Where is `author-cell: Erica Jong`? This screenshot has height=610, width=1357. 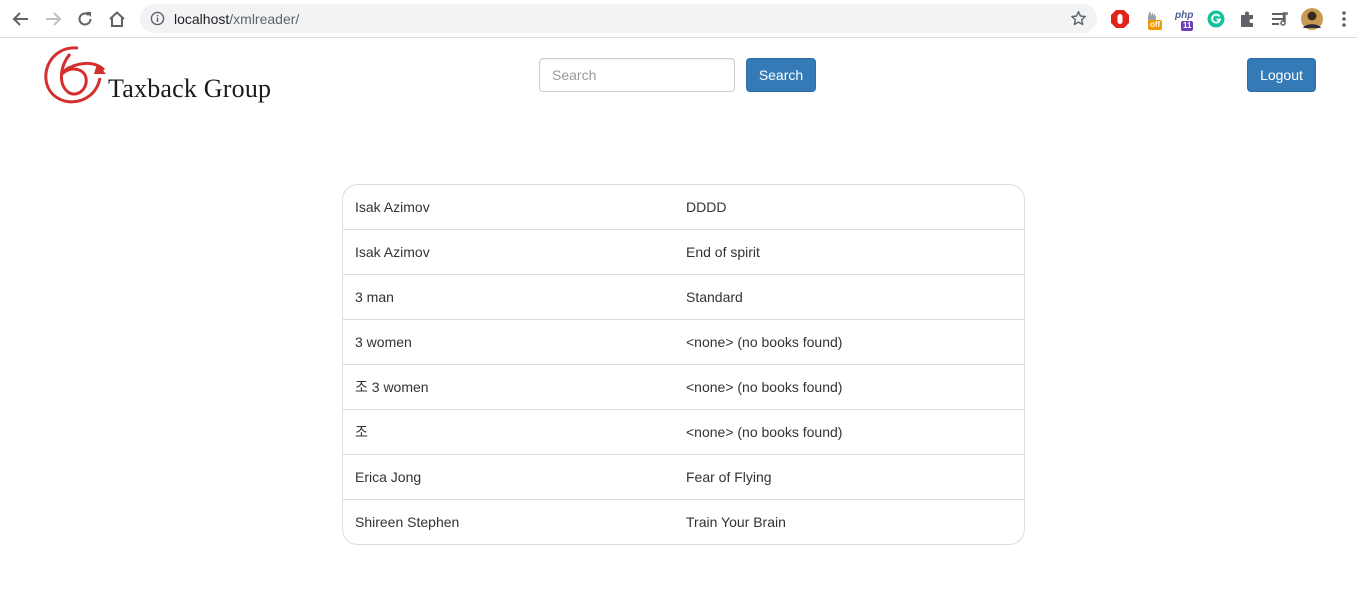 author-cell: Erica Jong is located at coordinates (388, 477).